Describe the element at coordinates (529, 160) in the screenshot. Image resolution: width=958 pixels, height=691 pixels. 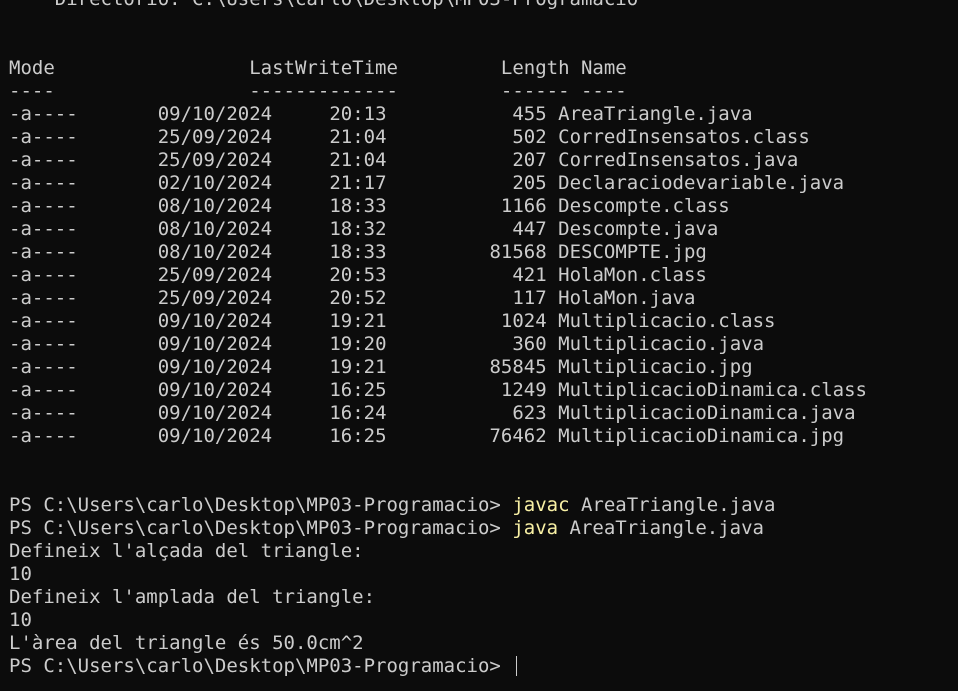
I see `file-length: 207` at that location.